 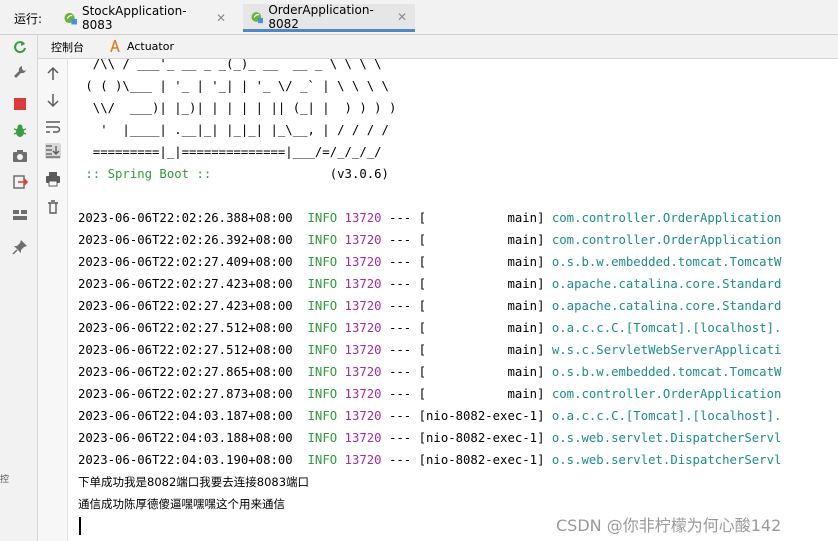 What do you see at coordinates (359, 174) in the screenshot?
I see `spring-boot-version: (v3.0.6)` at bounding box center [359, 174].